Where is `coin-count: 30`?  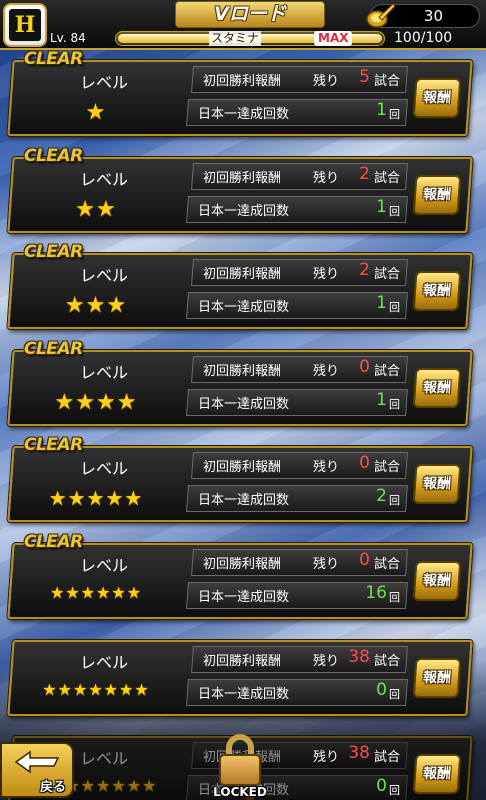 coin-count: 30 is located at coordinates (433, 16).